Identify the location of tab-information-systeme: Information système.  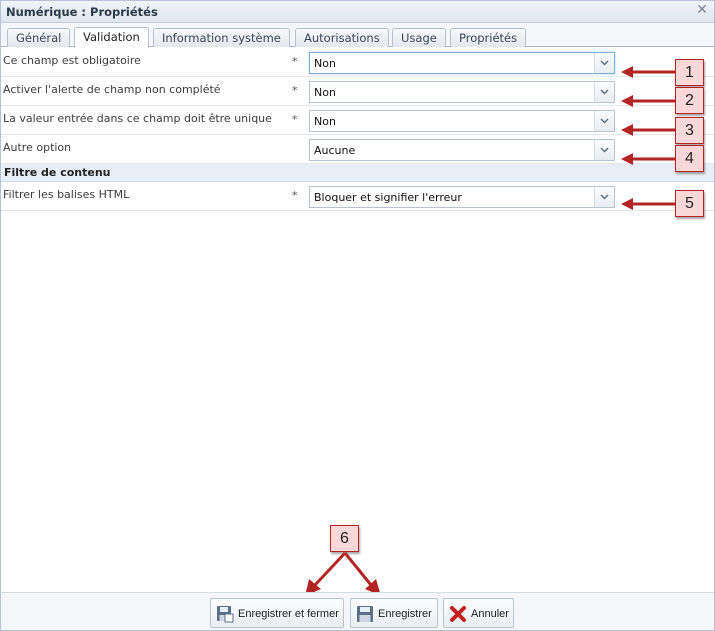
(221, 37).